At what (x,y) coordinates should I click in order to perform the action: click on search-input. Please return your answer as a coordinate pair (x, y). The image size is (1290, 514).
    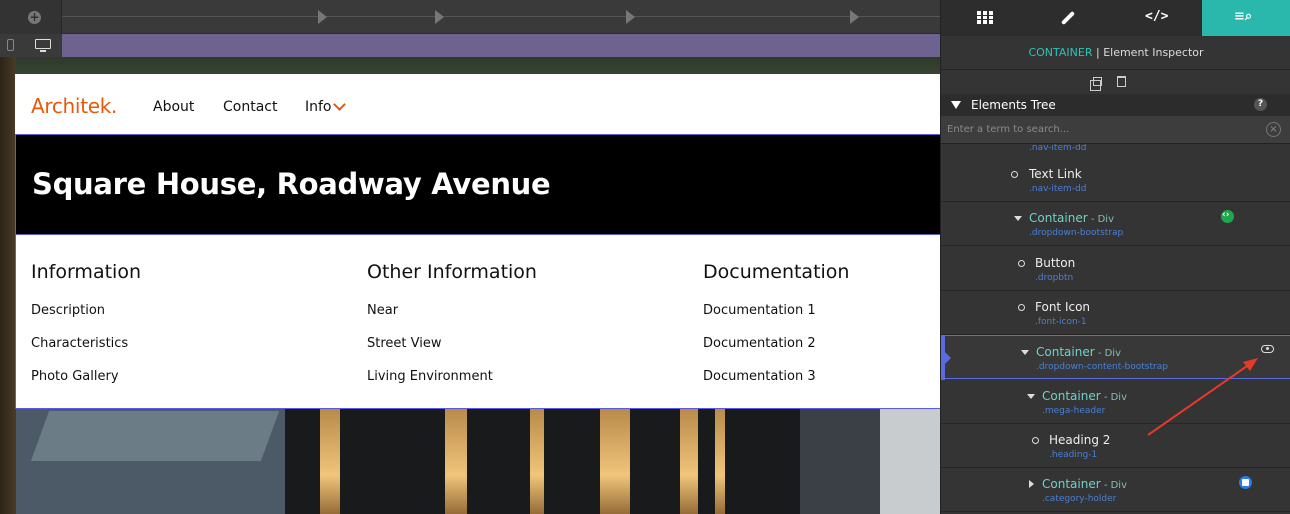
    Looking at the image, I should click on (1102, 130).